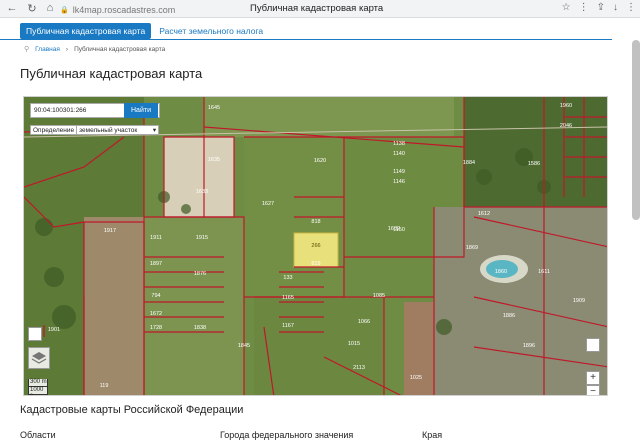  Describe the element at coordinates (579, 301) in the screenshot. I see `svg-text: 1909` at that location.